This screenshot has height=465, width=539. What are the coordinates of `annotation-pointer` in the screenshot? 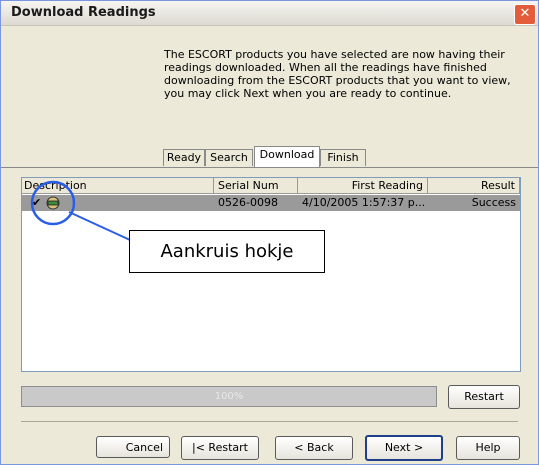 It's located at (99, 226).